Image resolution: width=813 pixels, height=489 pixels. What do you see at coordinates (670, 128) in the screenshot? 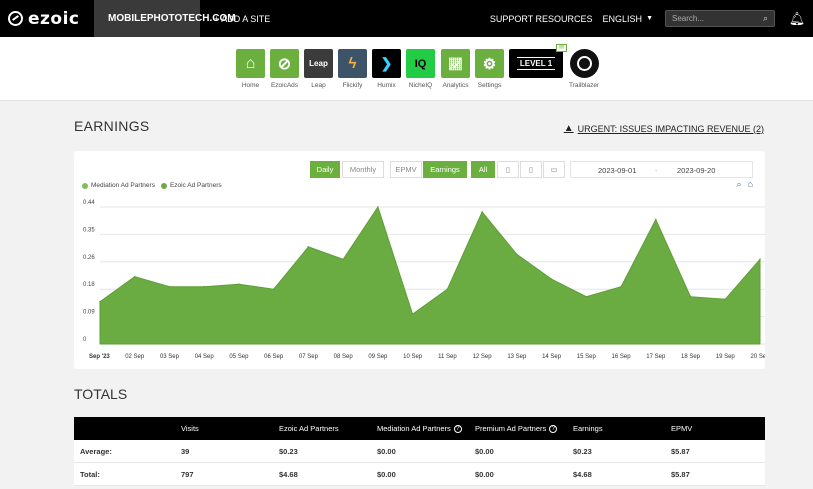
I see `urgent-issues-label: URGENT: ISSUES IMPACTING REVENUE (2)` at bounding box center [670, 128].